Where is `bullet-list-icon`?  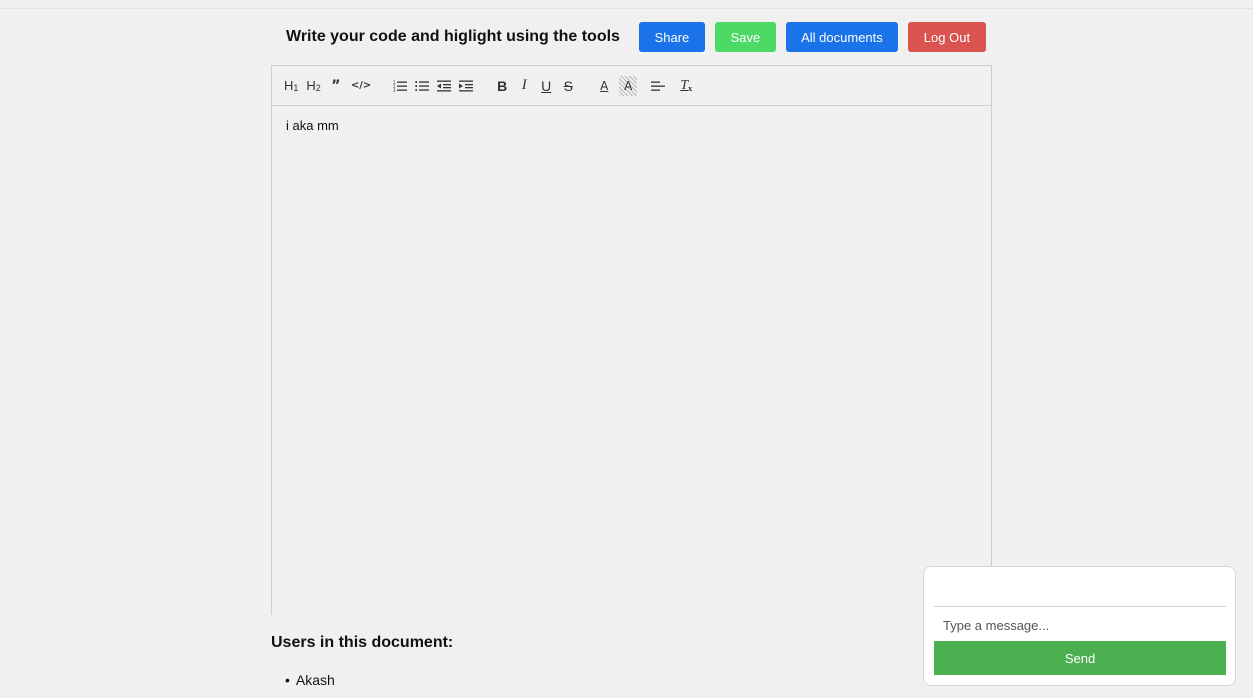
bullet-list-icon is located at coordinates (422, 86).